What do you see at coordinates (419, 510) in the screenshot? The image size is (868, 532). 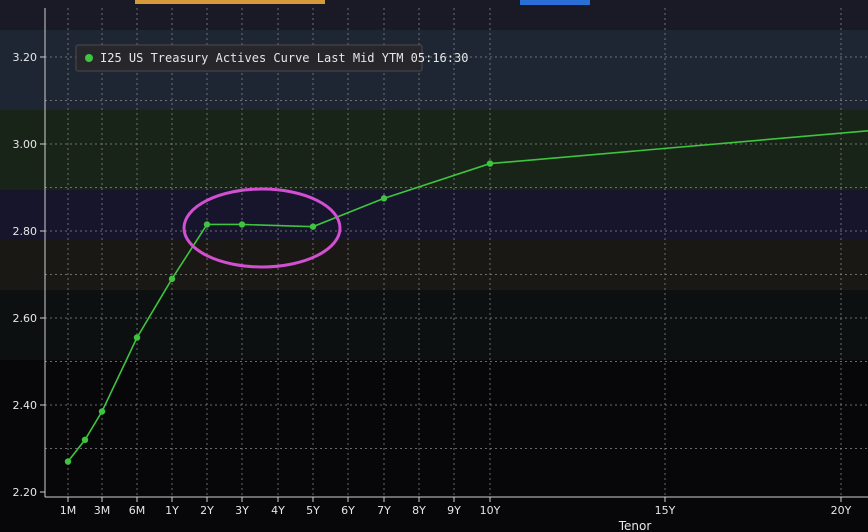 I see `x-tick-label: 8Y` at bounding box center [419, 510].